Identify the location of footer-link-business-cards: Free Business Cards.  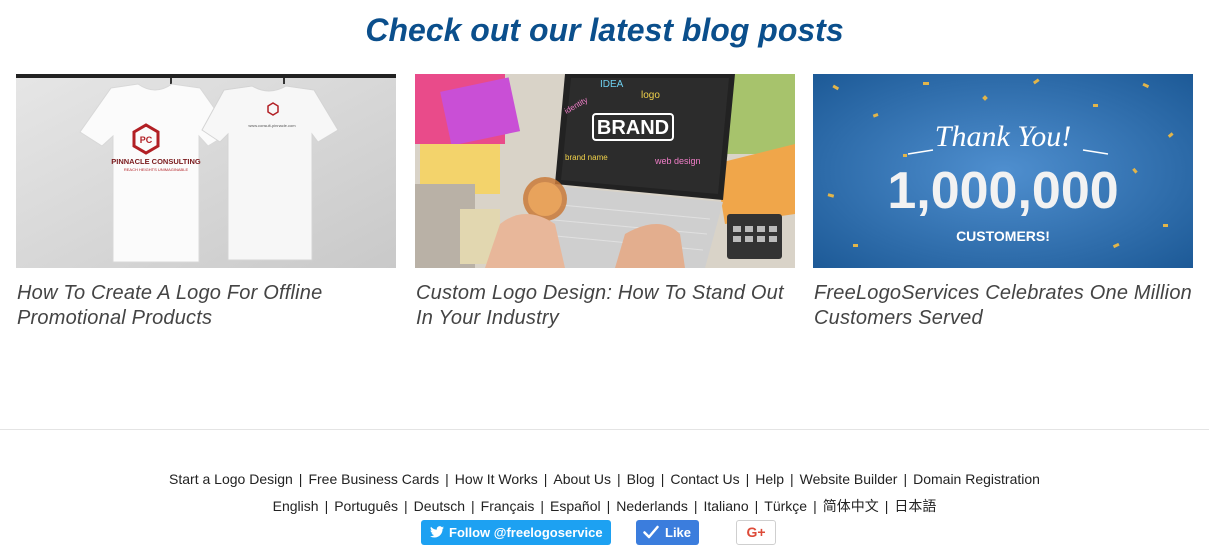
(373, 479).